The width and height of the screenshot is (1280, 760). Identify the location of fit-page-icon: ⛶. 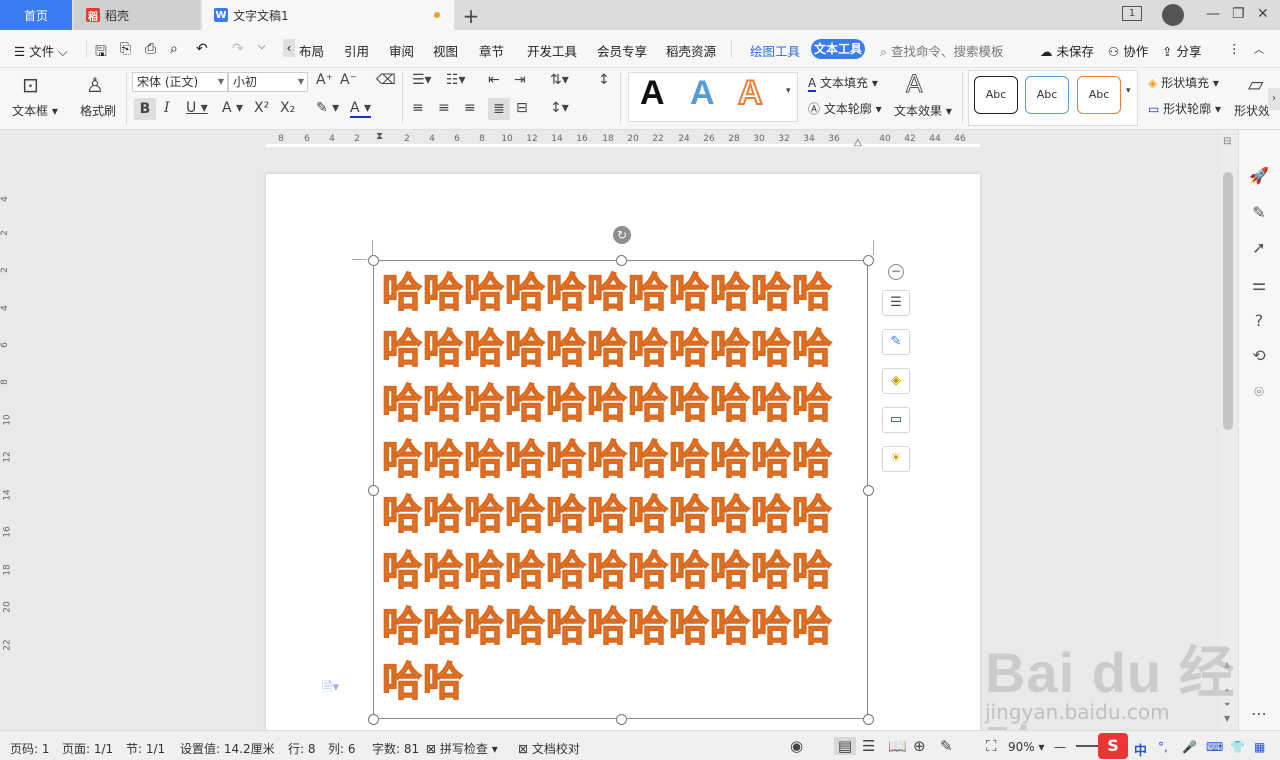
(991, 746).